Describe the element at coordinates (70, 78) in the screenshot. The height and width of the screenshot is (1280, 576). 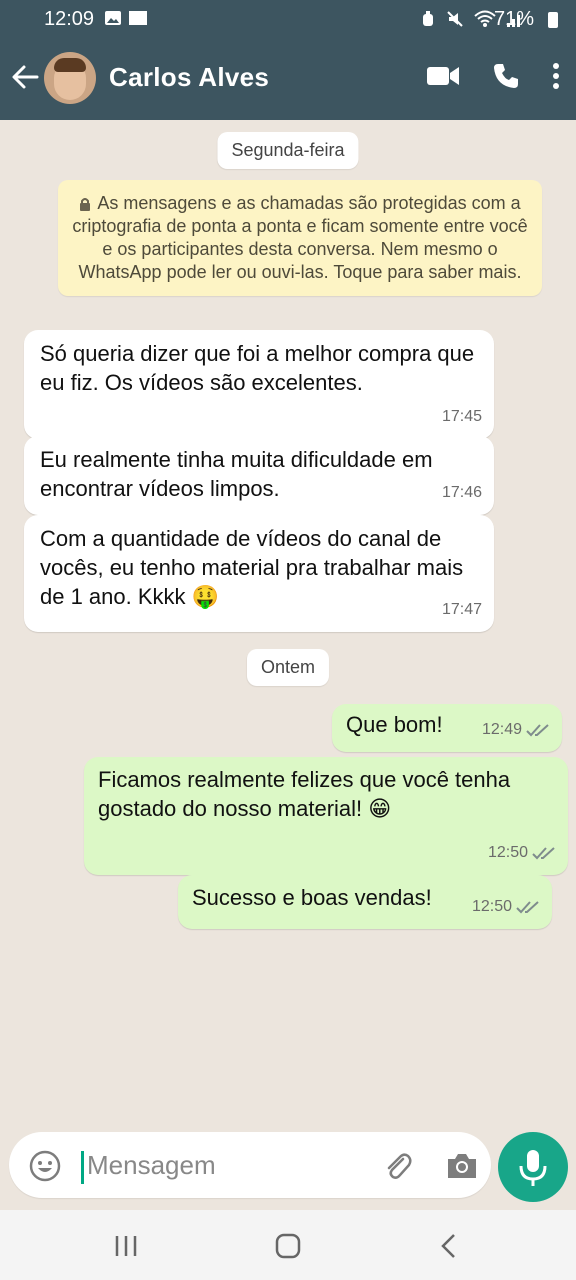
I see `avatar` at that location.